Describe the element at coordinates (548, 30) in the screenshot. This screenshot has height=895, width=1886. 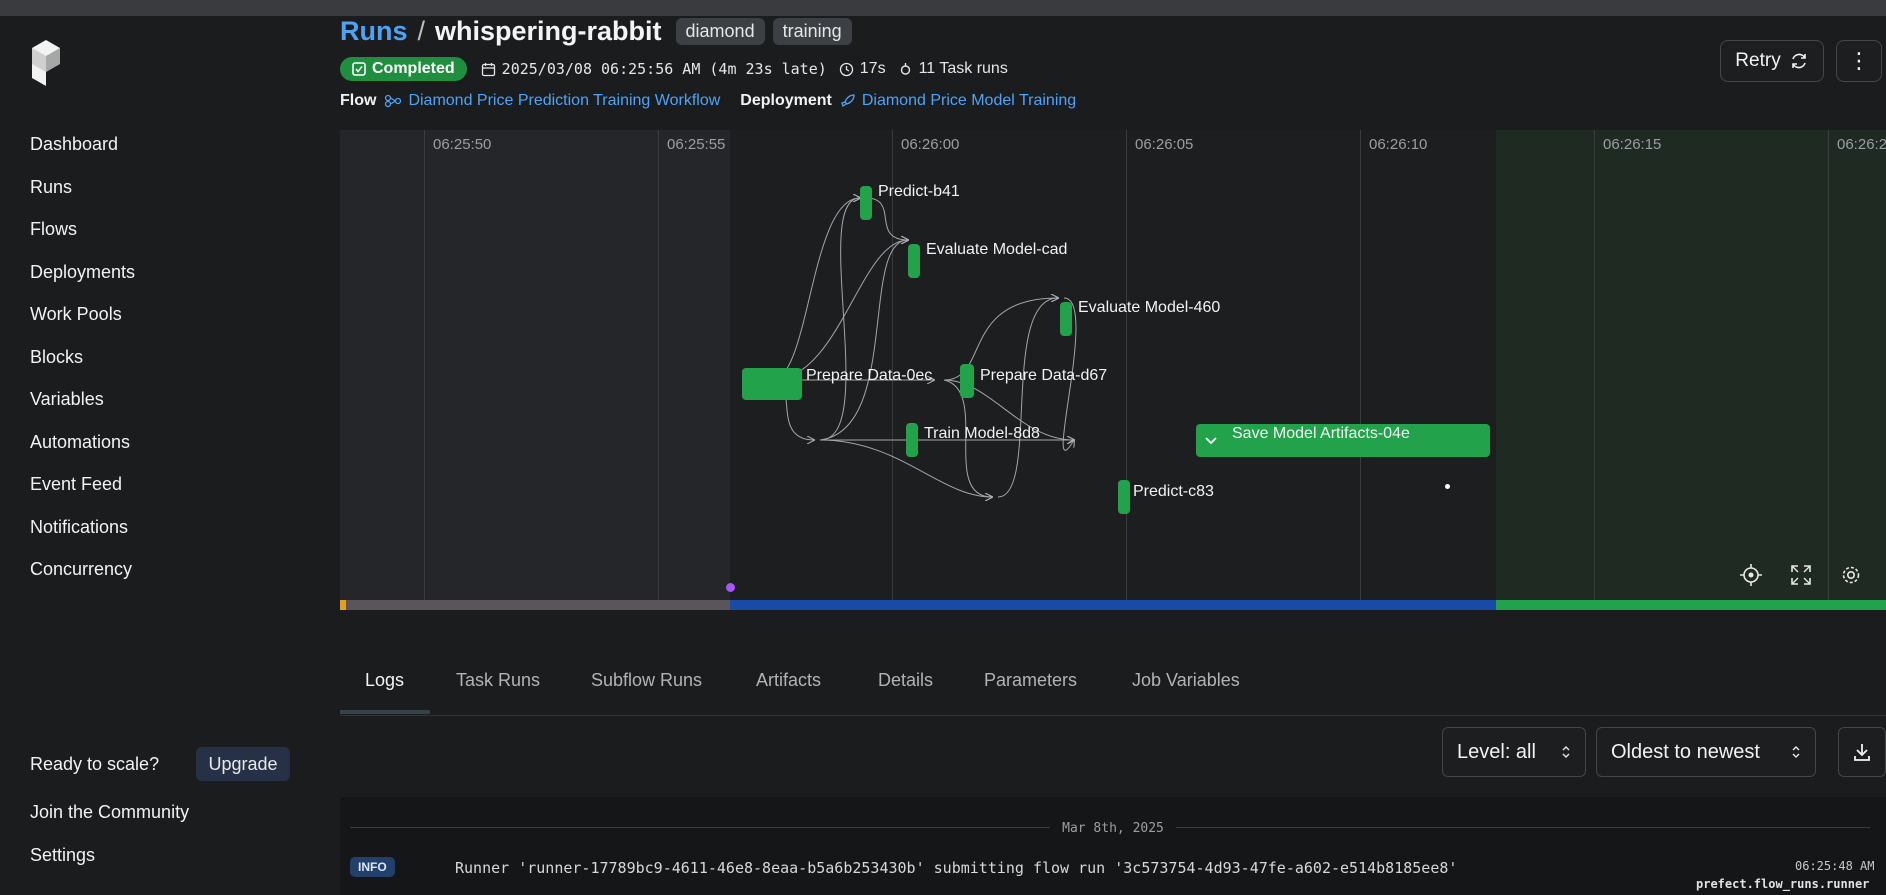
I see `run-name: whispering-rabbit` at that location.